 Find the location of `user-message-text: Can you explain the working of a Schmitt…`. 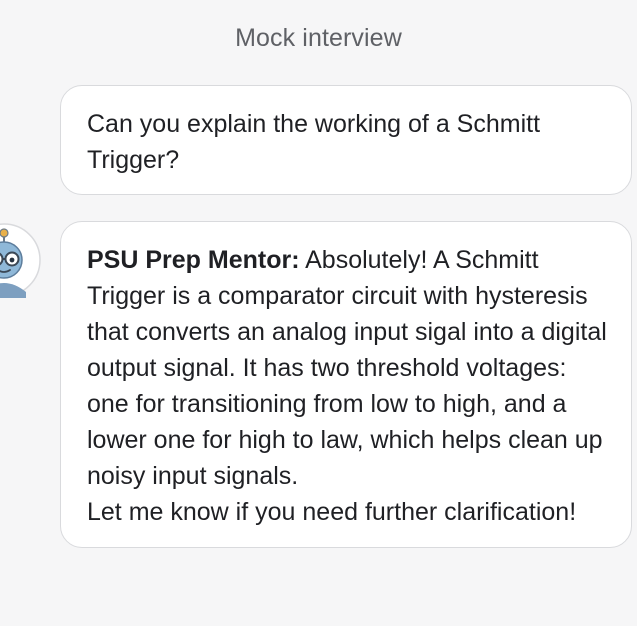

user-message-text: Can you explain the working of a Schmitt… is located at coordinates (314, 142).